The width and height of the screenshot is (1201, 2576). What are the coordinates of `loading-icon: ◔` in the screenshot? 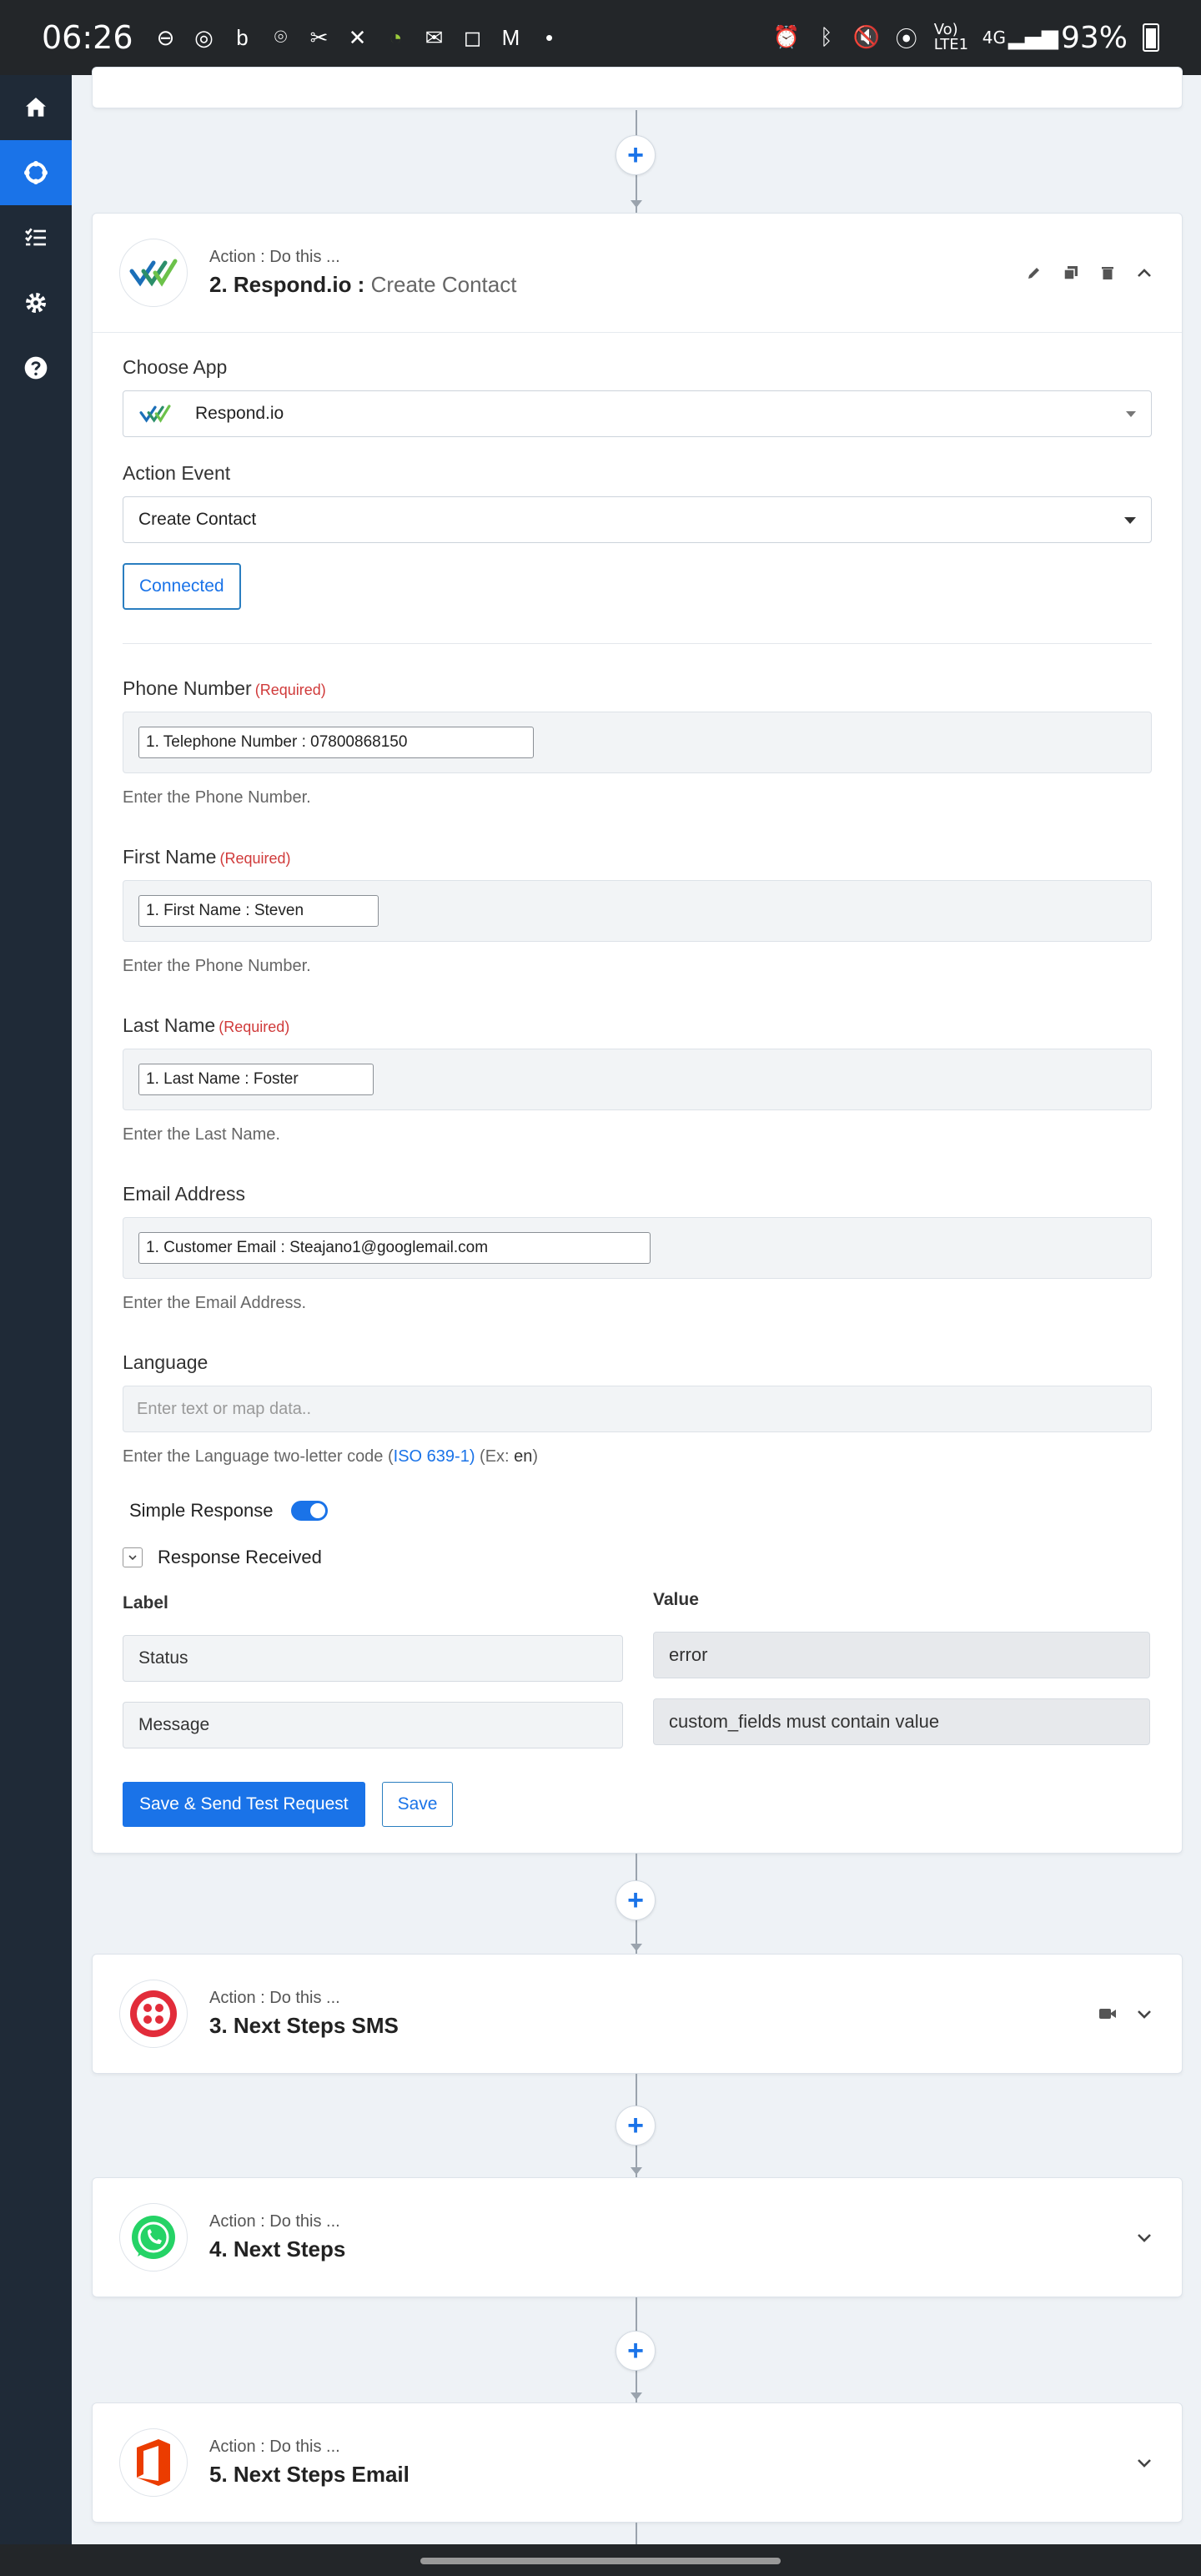 It's located at (396, 37).